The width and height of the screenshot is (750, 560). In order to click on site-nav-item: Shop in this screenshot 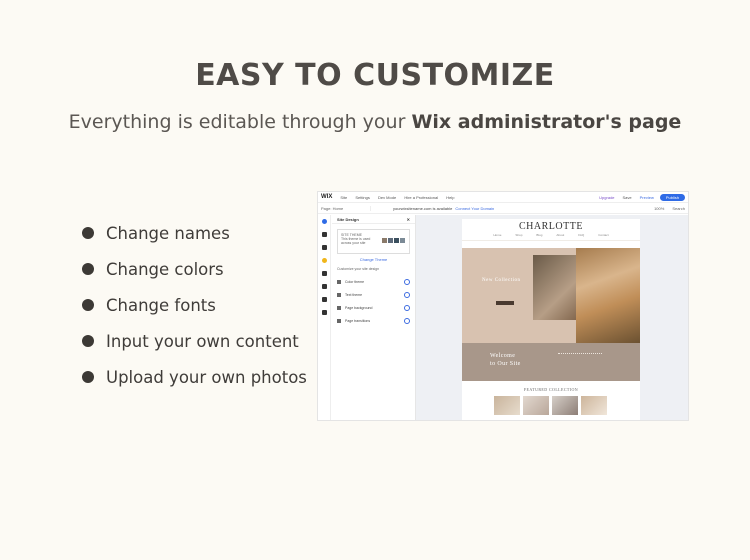, I will do `click(519, 235)`.